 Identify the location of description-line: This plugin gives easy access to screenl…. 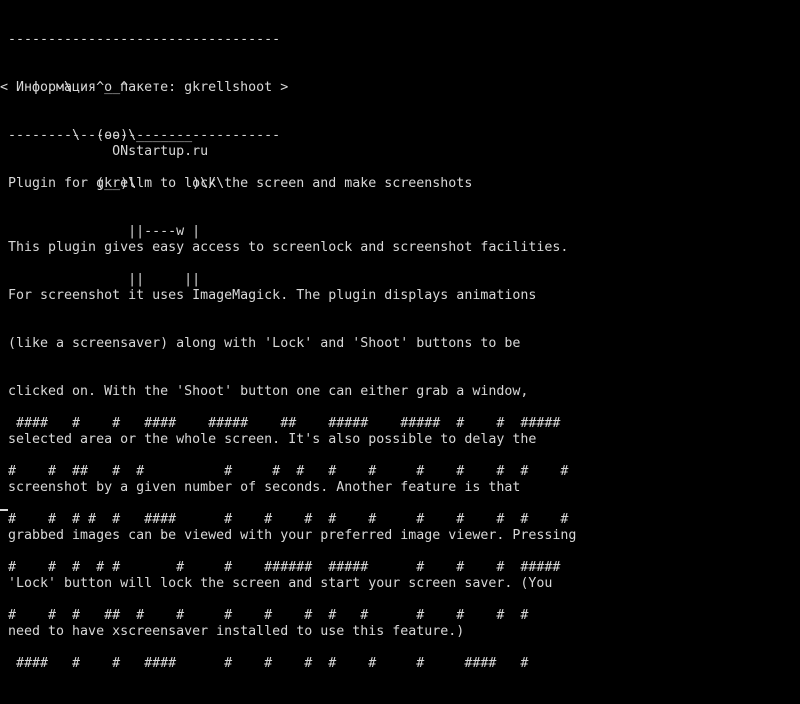
(284, 247).